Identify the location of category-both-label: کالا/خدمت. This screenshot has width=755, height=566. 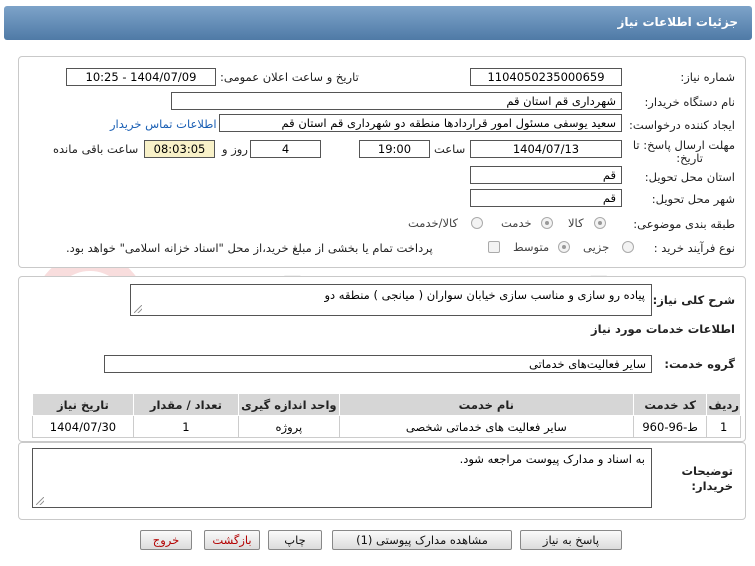
(433, 223).